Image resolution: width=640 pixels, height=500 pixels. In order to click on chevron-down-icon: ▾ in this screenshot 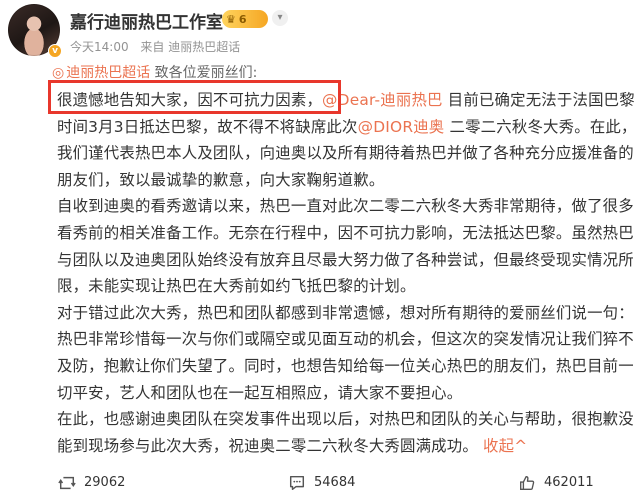, I will do `click(280, 18)`.